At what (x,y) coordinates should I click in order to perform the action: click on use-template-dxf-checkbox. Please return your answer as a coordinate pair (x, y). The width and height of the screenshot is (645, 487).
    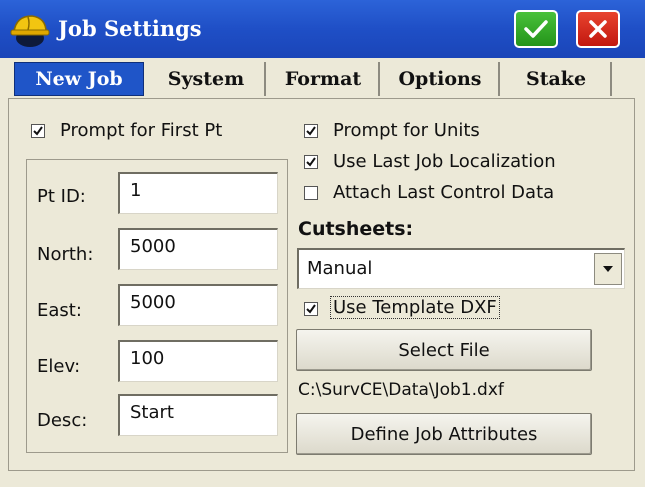
    Looking at the image, I should click on (311, 309).